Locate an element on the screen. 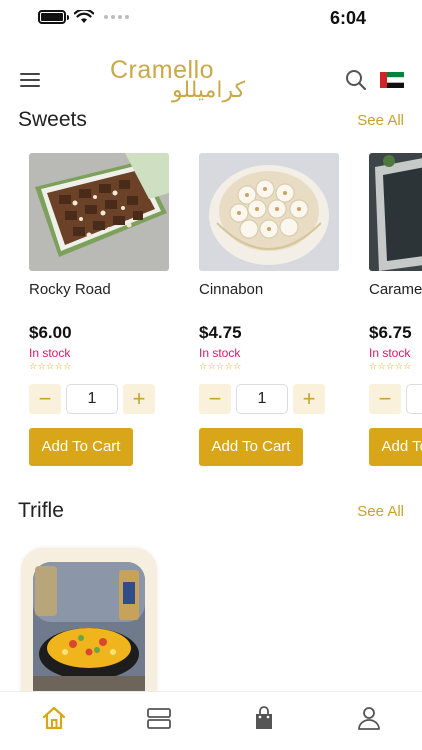  app-header: Cramello كراميللو is located at coordinates (211, 80).